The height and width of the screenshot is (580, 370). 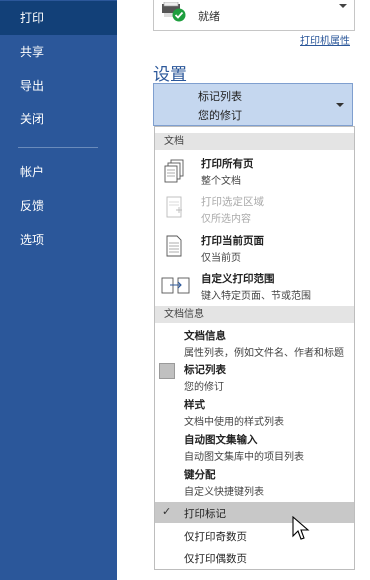 I want to click on item-title: 键分配, so click(x=200, y=475).